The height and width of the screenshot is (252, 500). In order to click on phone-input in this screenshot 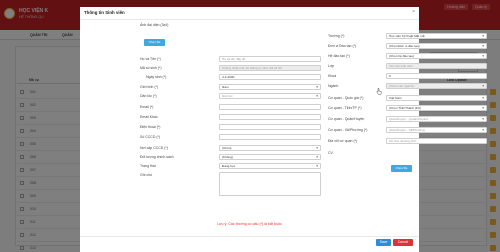, I will do `click(270, 127)`.